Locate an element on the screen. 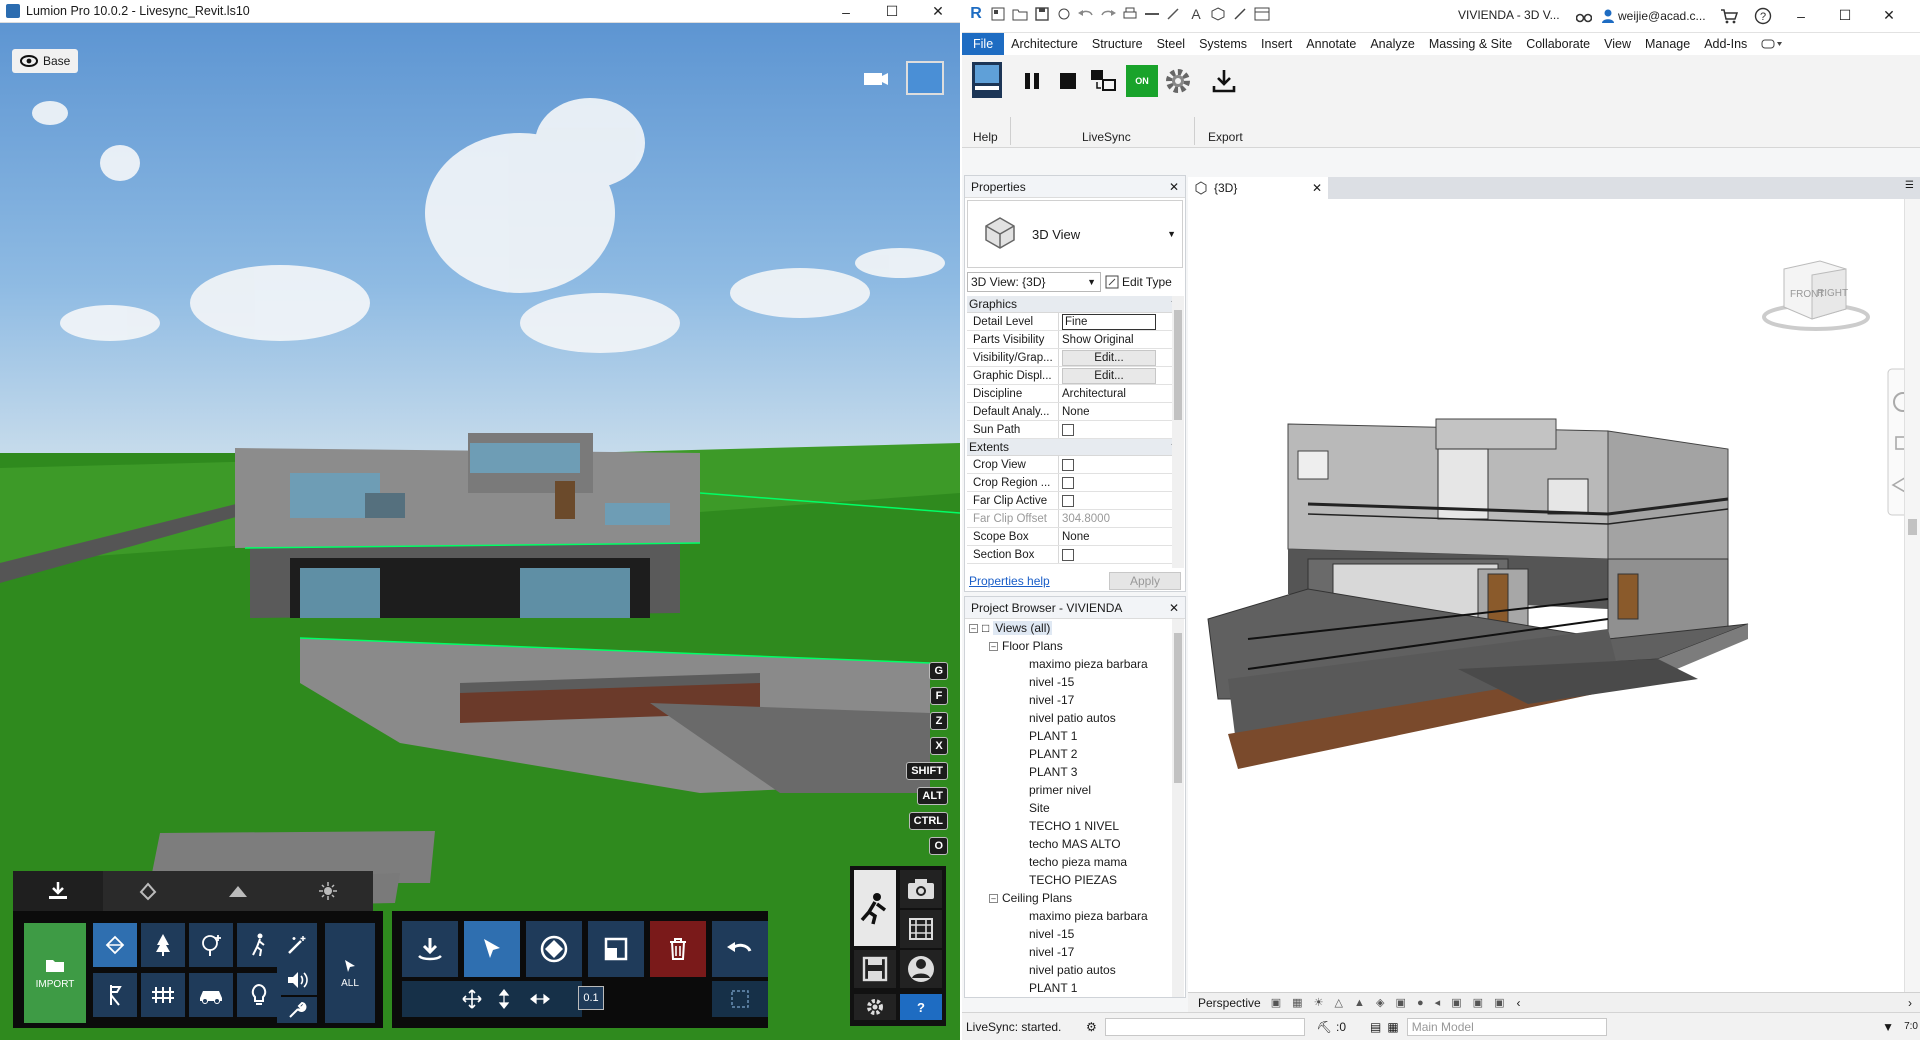  livesync-settings-button is located at coordinates (1178, 81).